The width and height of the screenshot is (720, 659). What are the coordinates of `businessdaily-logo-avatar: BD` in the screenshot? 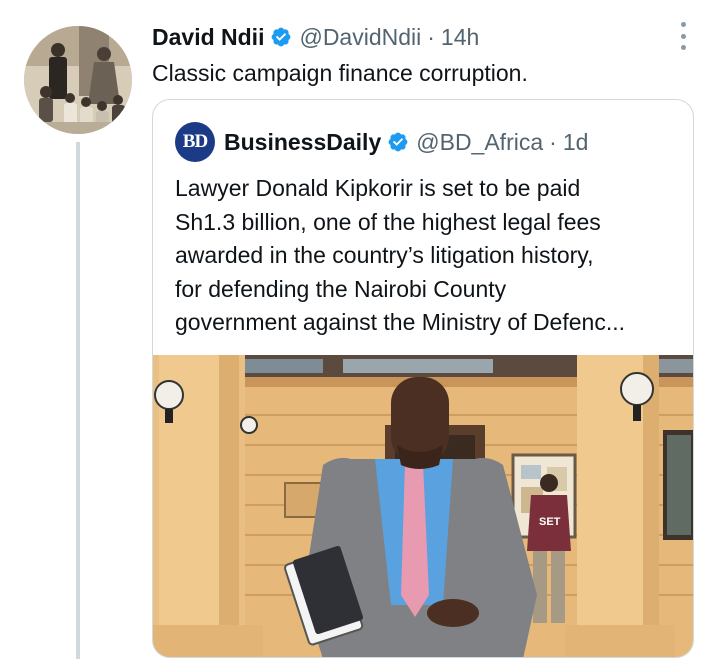 It's located at (195, 142).